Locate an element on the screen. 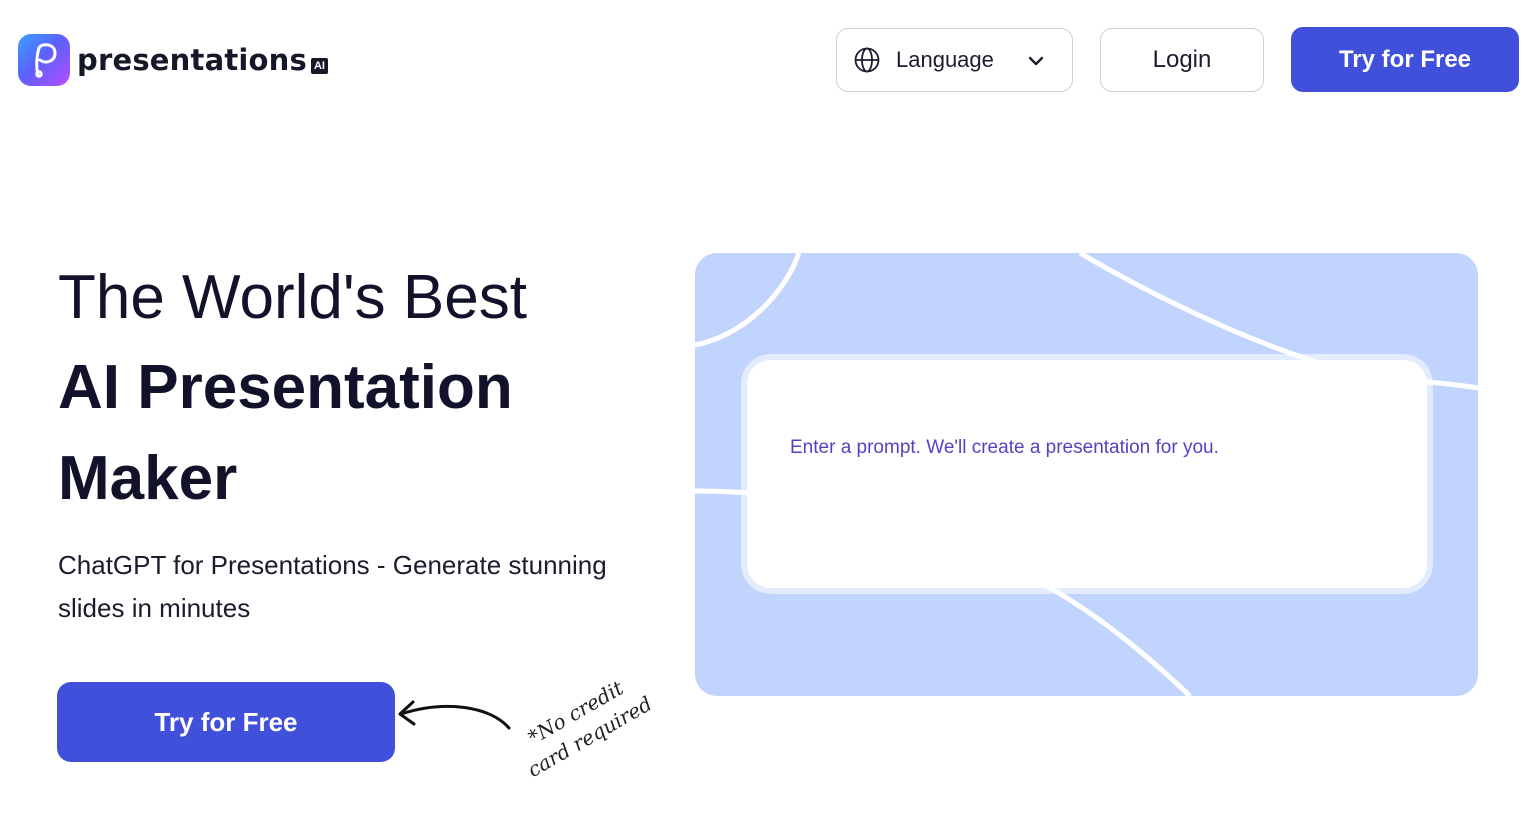  brand-logo: presentations AI is located at coordinates (173, 60).